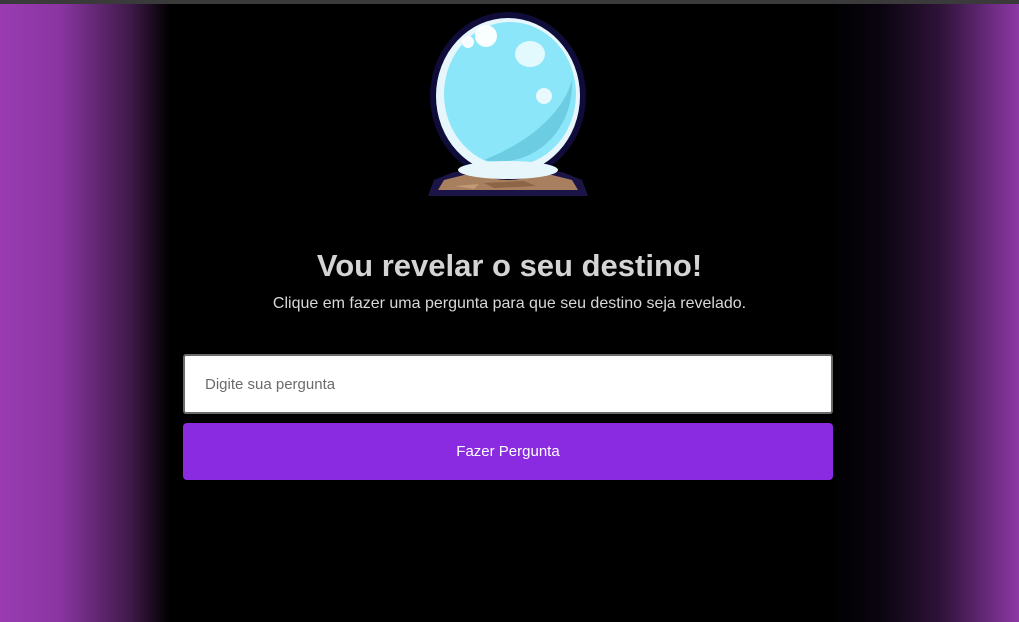  I want to click on top-border, so click(509, 2).